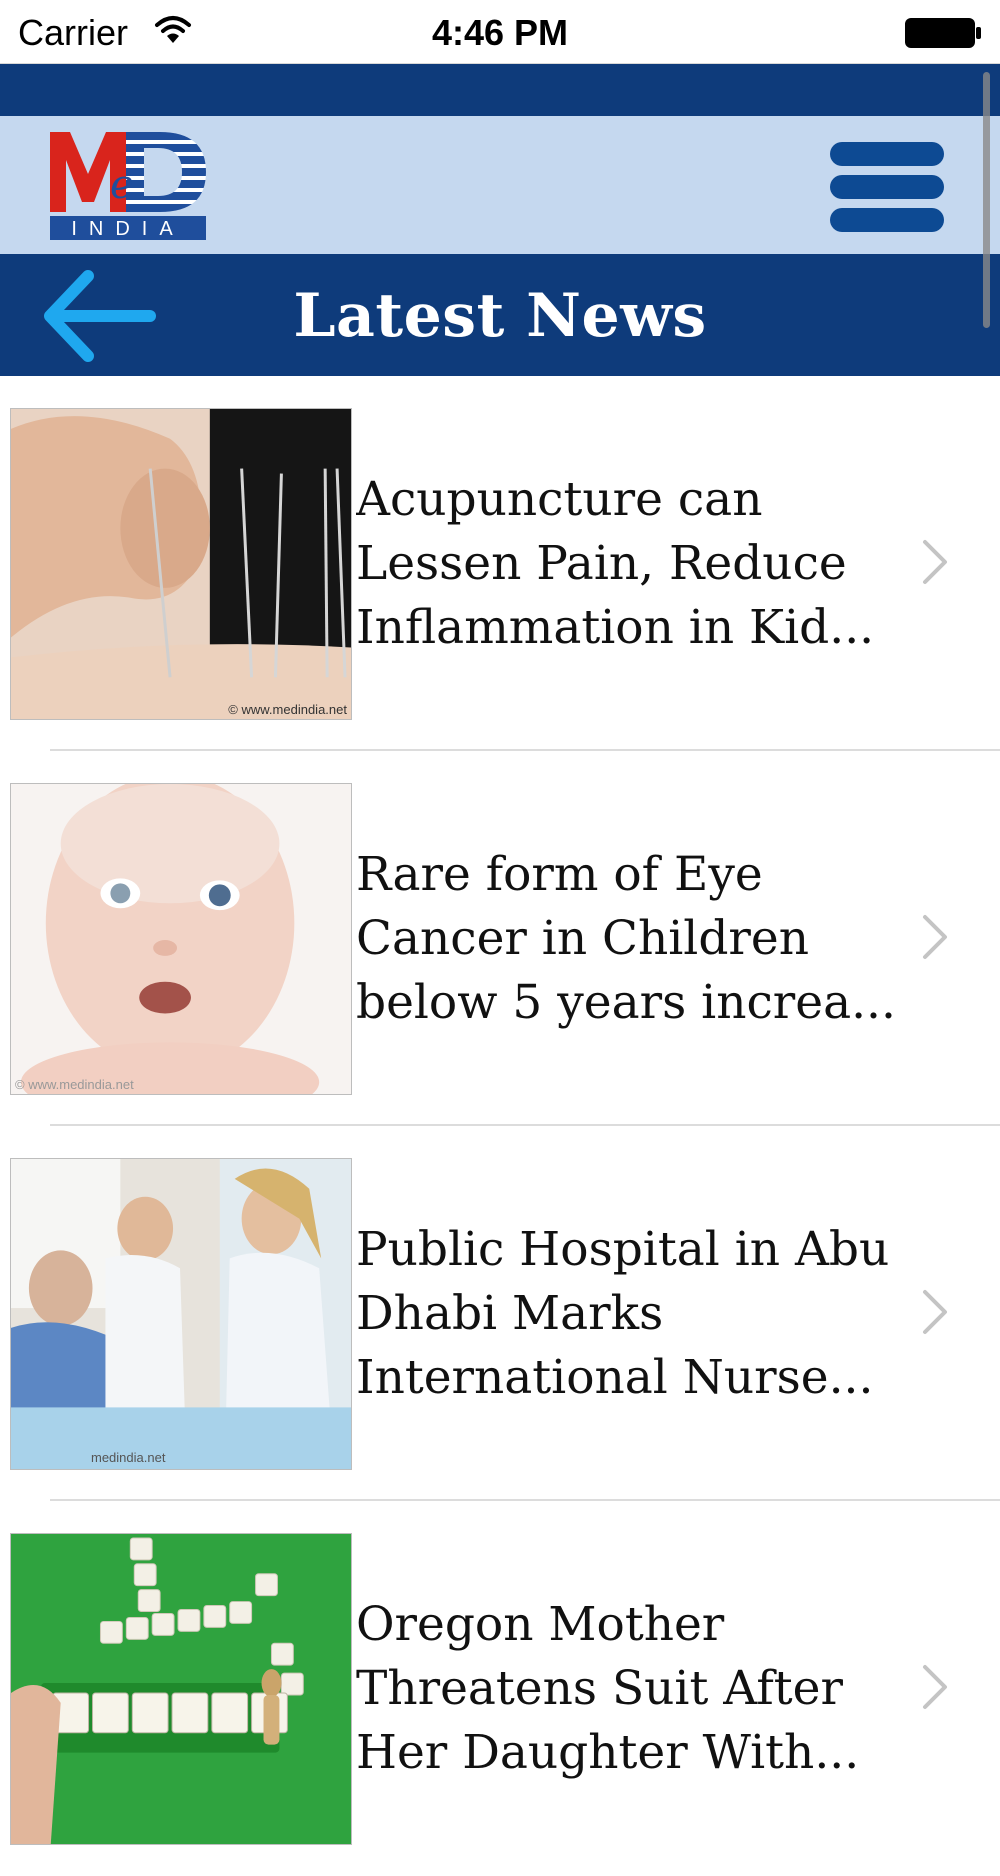 This screenshot has height=1876, width=1000. What do you see at coordinates (986, 200) in the screenshot?
I see `scrollbar` at bounding box center [986, 200].